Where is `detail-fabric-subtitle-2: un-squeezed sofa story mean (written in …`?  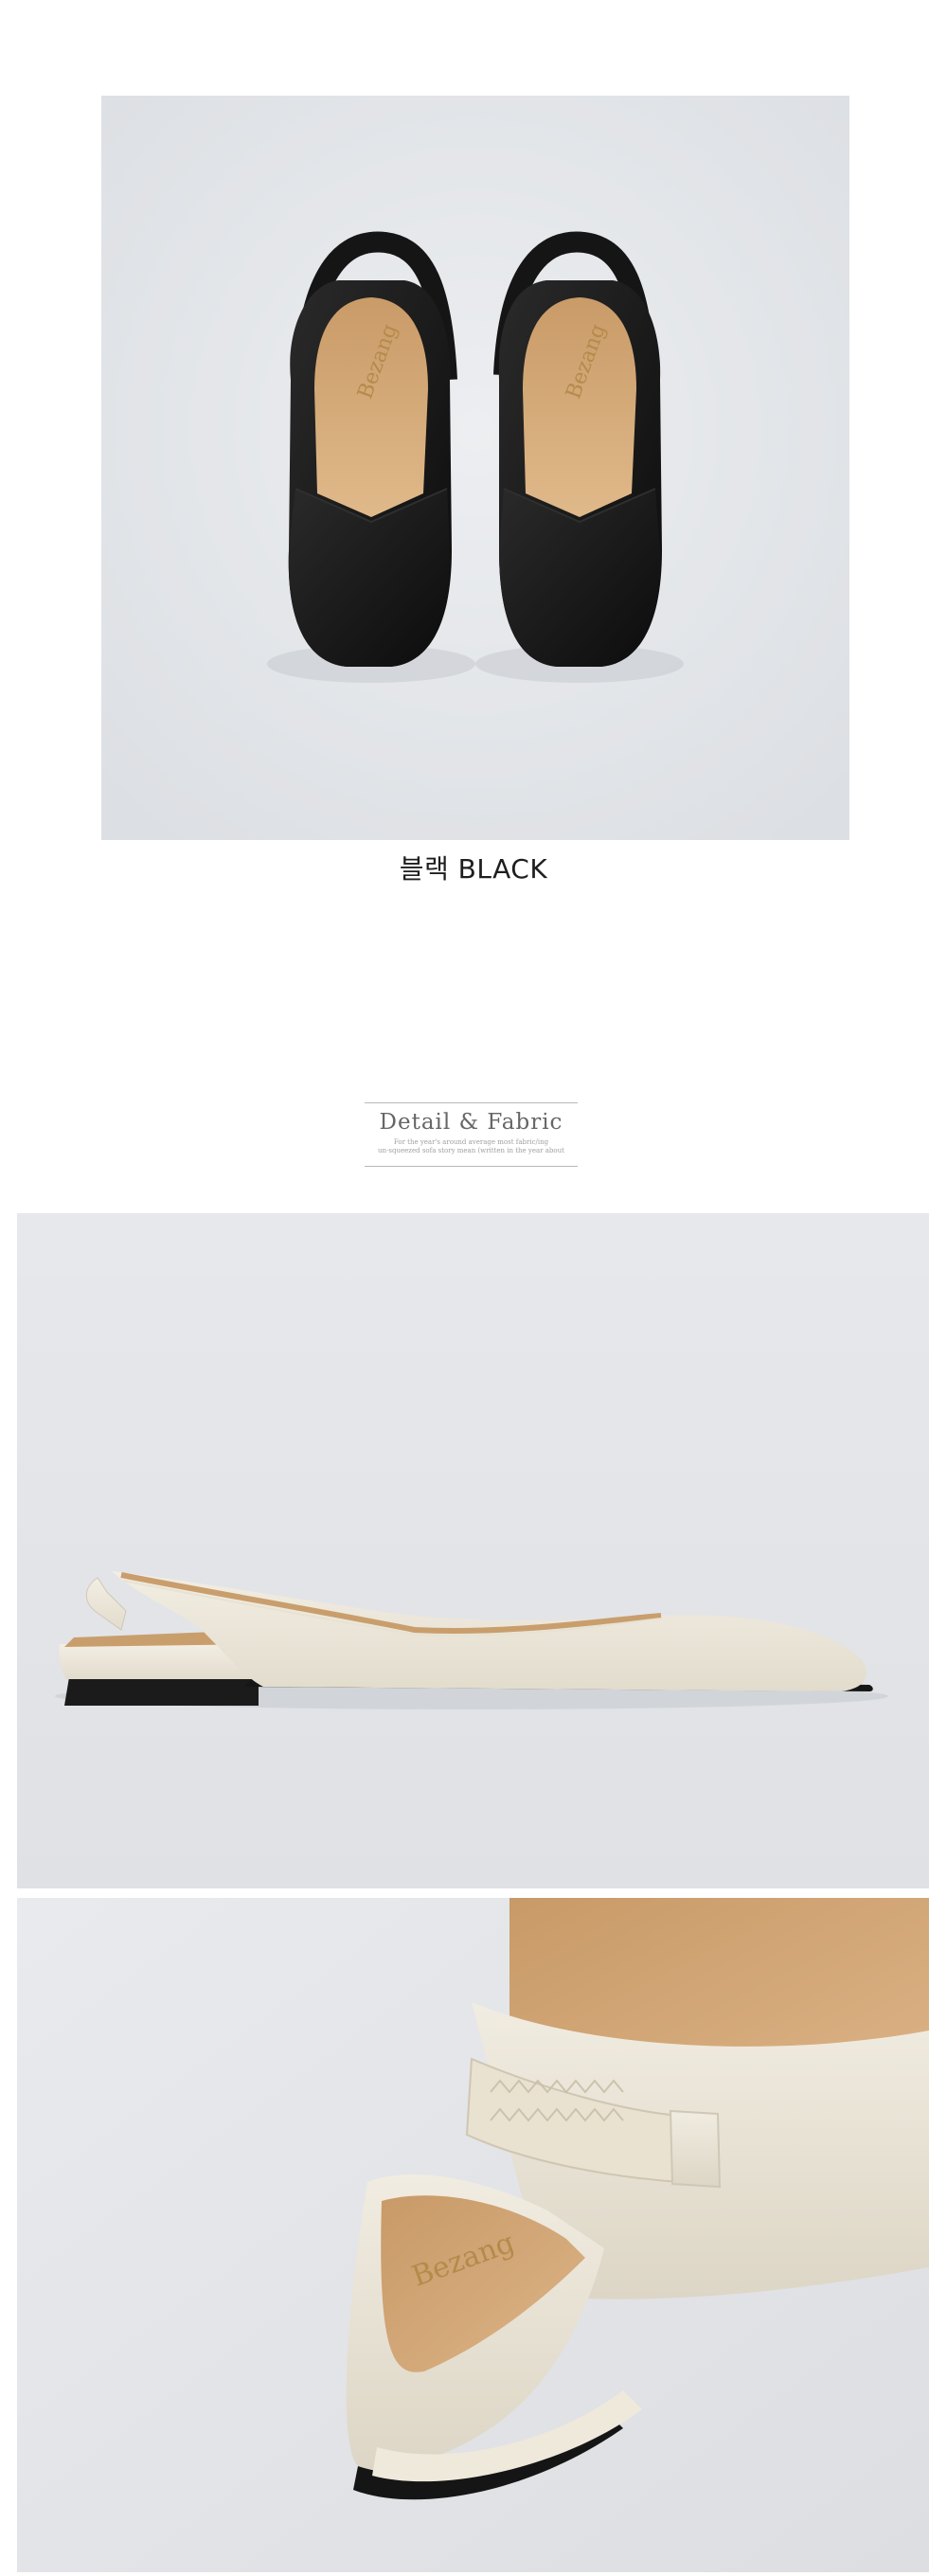
detail-fabric-subtitle-2: un-squeezed sofa story mean (written in … is located at coordinates (471, 1150).